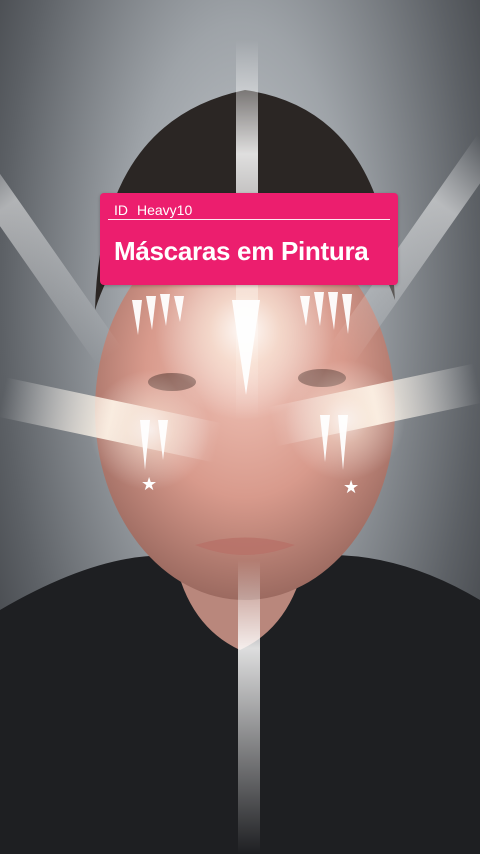  I want to click on effect-label-card: ID Heavy10 Máscaras em Pintura, so click(249, 239).